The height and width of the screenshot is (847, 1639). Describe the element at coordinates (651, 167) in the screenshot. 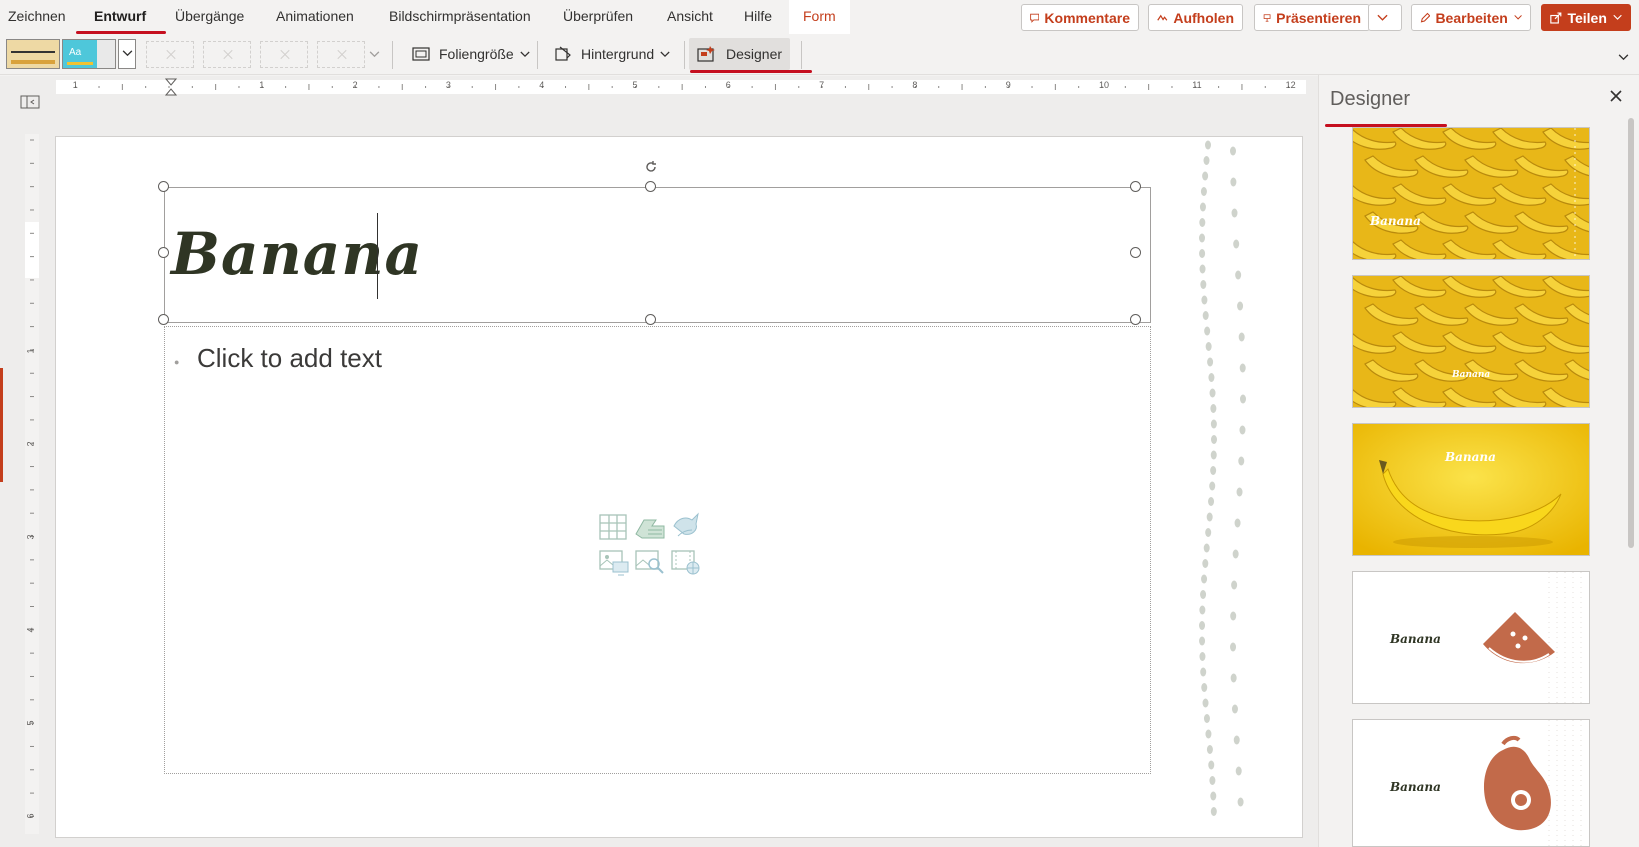

I see `rotate-handle-icon` at that location.